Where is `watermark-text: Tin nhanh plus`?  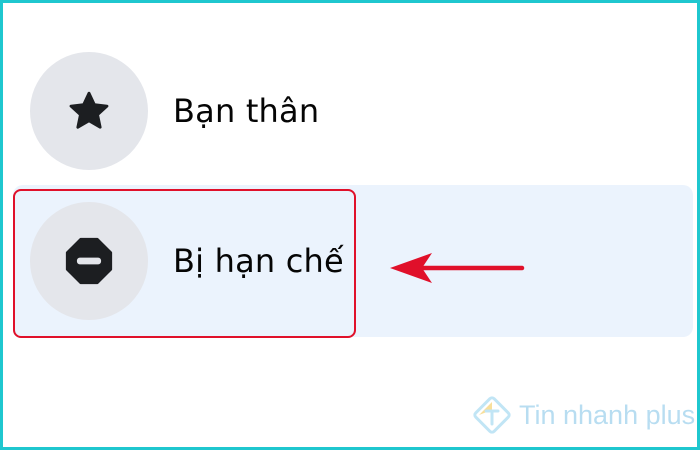 watermark-text: Tin nhanh plus is located at coordinates (607, 414).